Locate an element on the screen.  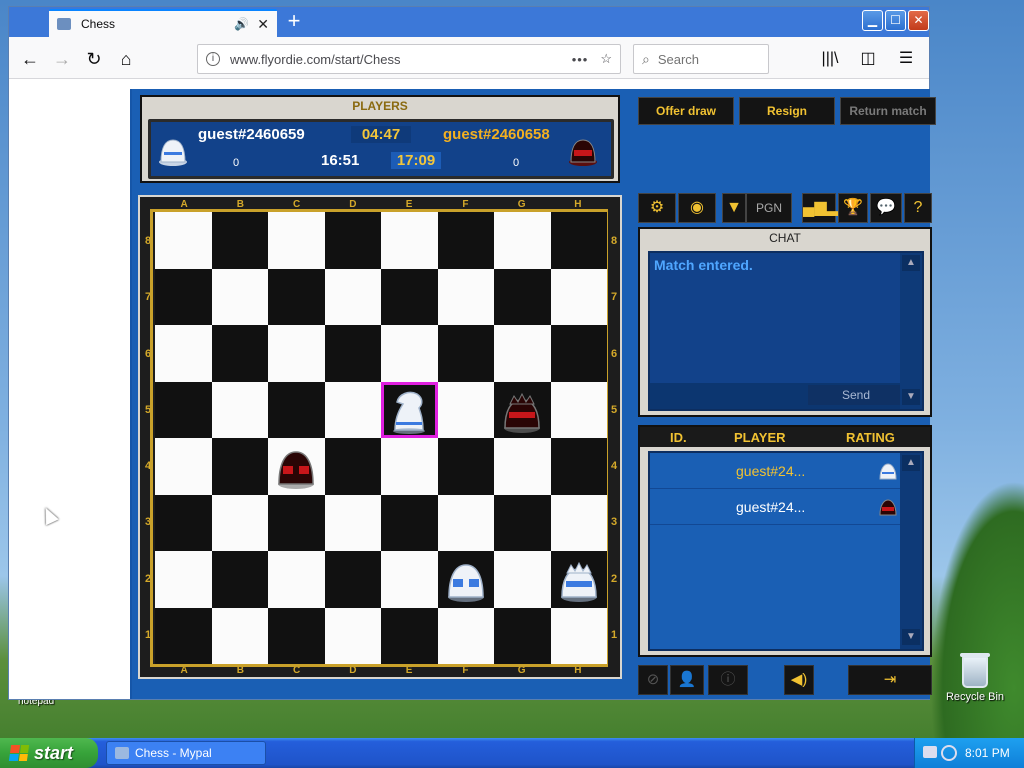
square-c3 is located at coordinates (296, 522).